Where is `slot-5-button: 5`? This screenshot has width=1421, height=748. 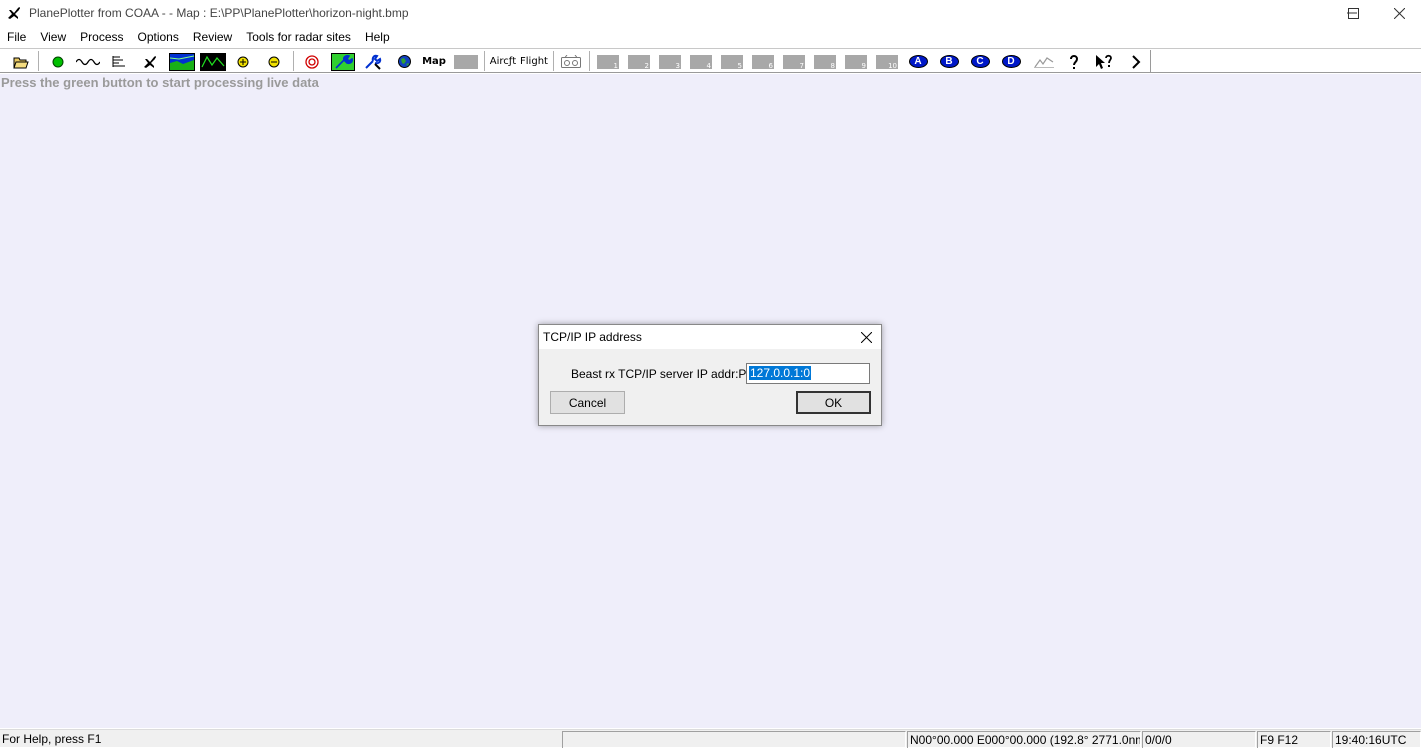 slot-5-button: 5 is located at coordinates (732, 61).